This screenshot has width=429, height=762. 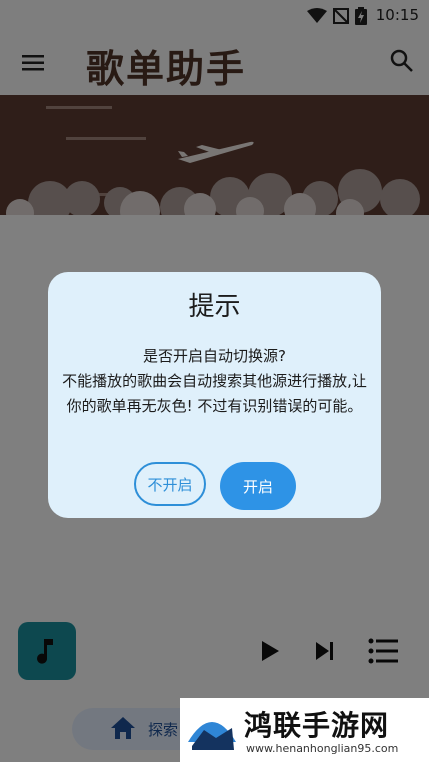 What do you see at coordinates (214, 356) in the screenshot?
I see `dialog-message-line1: 是否开启自动切换源?` at bounding box center [214, 356].